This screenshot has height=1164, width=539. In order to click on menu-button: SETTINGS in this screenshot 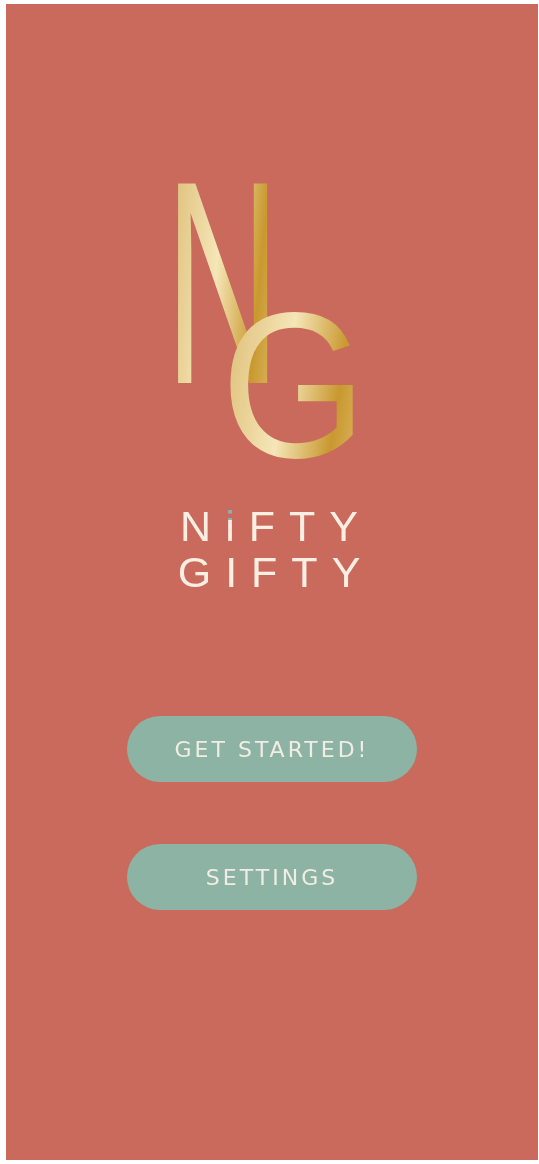, I will do `click(272, 877)`.